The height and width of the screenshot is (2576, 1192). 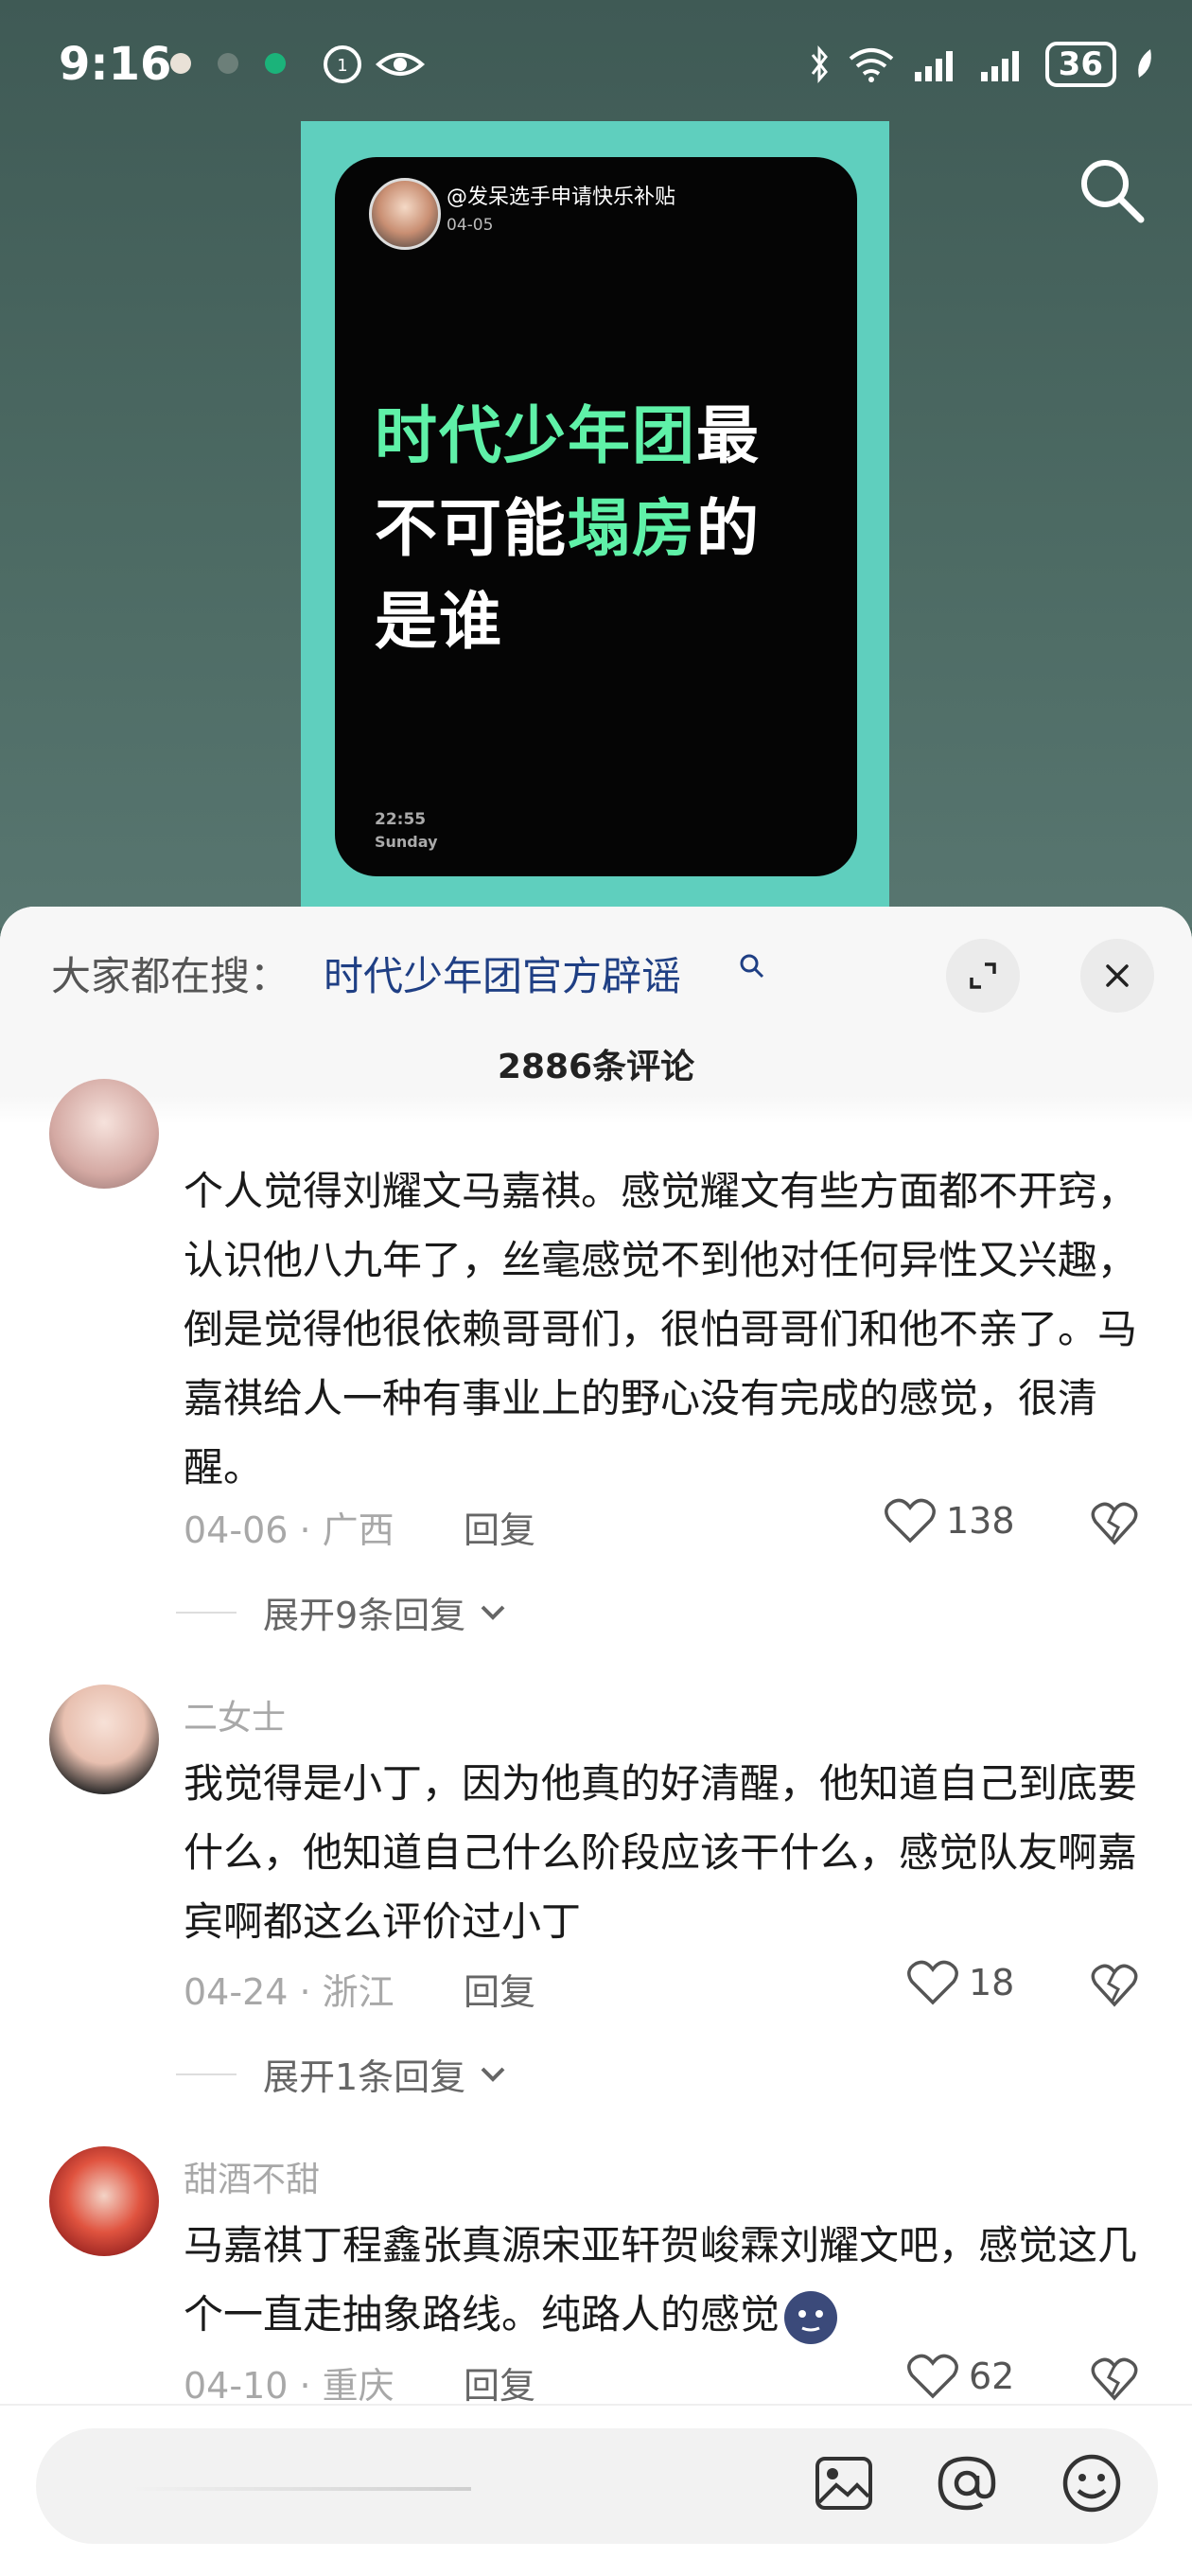 I want to click on comment-location: 重庆, so click(x=358, y=2386).